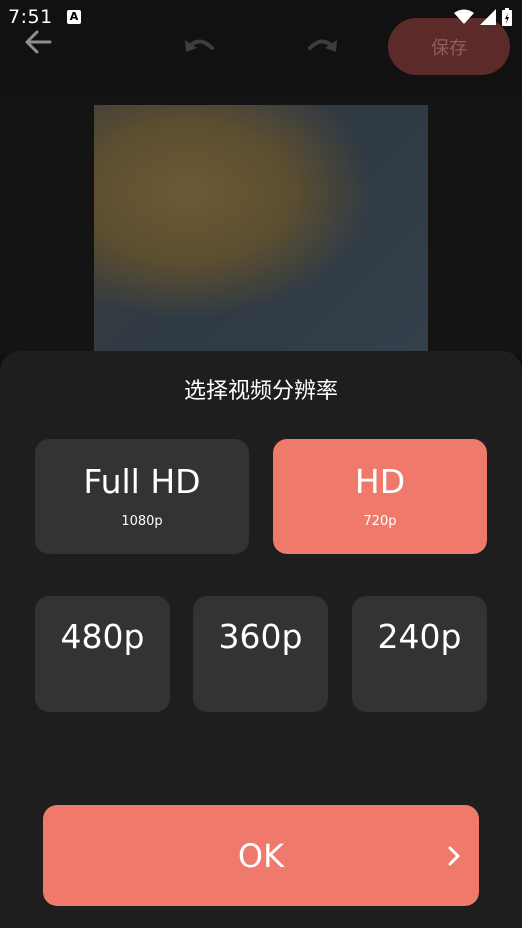  Describe the element at coordinates (419, 636) in the screenshot. I see `option-label: 240p` at that location.